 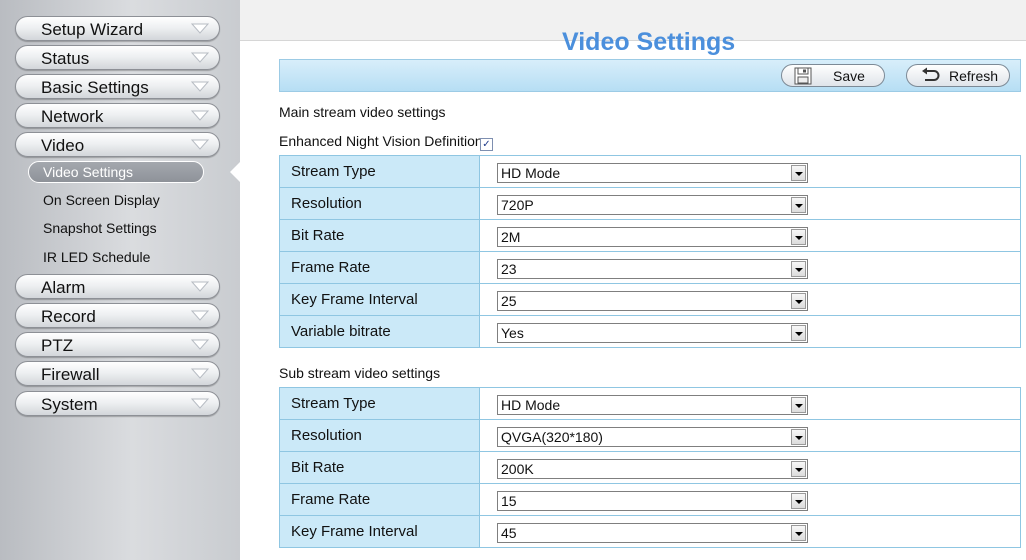 What do you see at coordinates (117, 286) in the screenshot?
I see `menu-alarm: Alarm` at bounding box center [117, 286].